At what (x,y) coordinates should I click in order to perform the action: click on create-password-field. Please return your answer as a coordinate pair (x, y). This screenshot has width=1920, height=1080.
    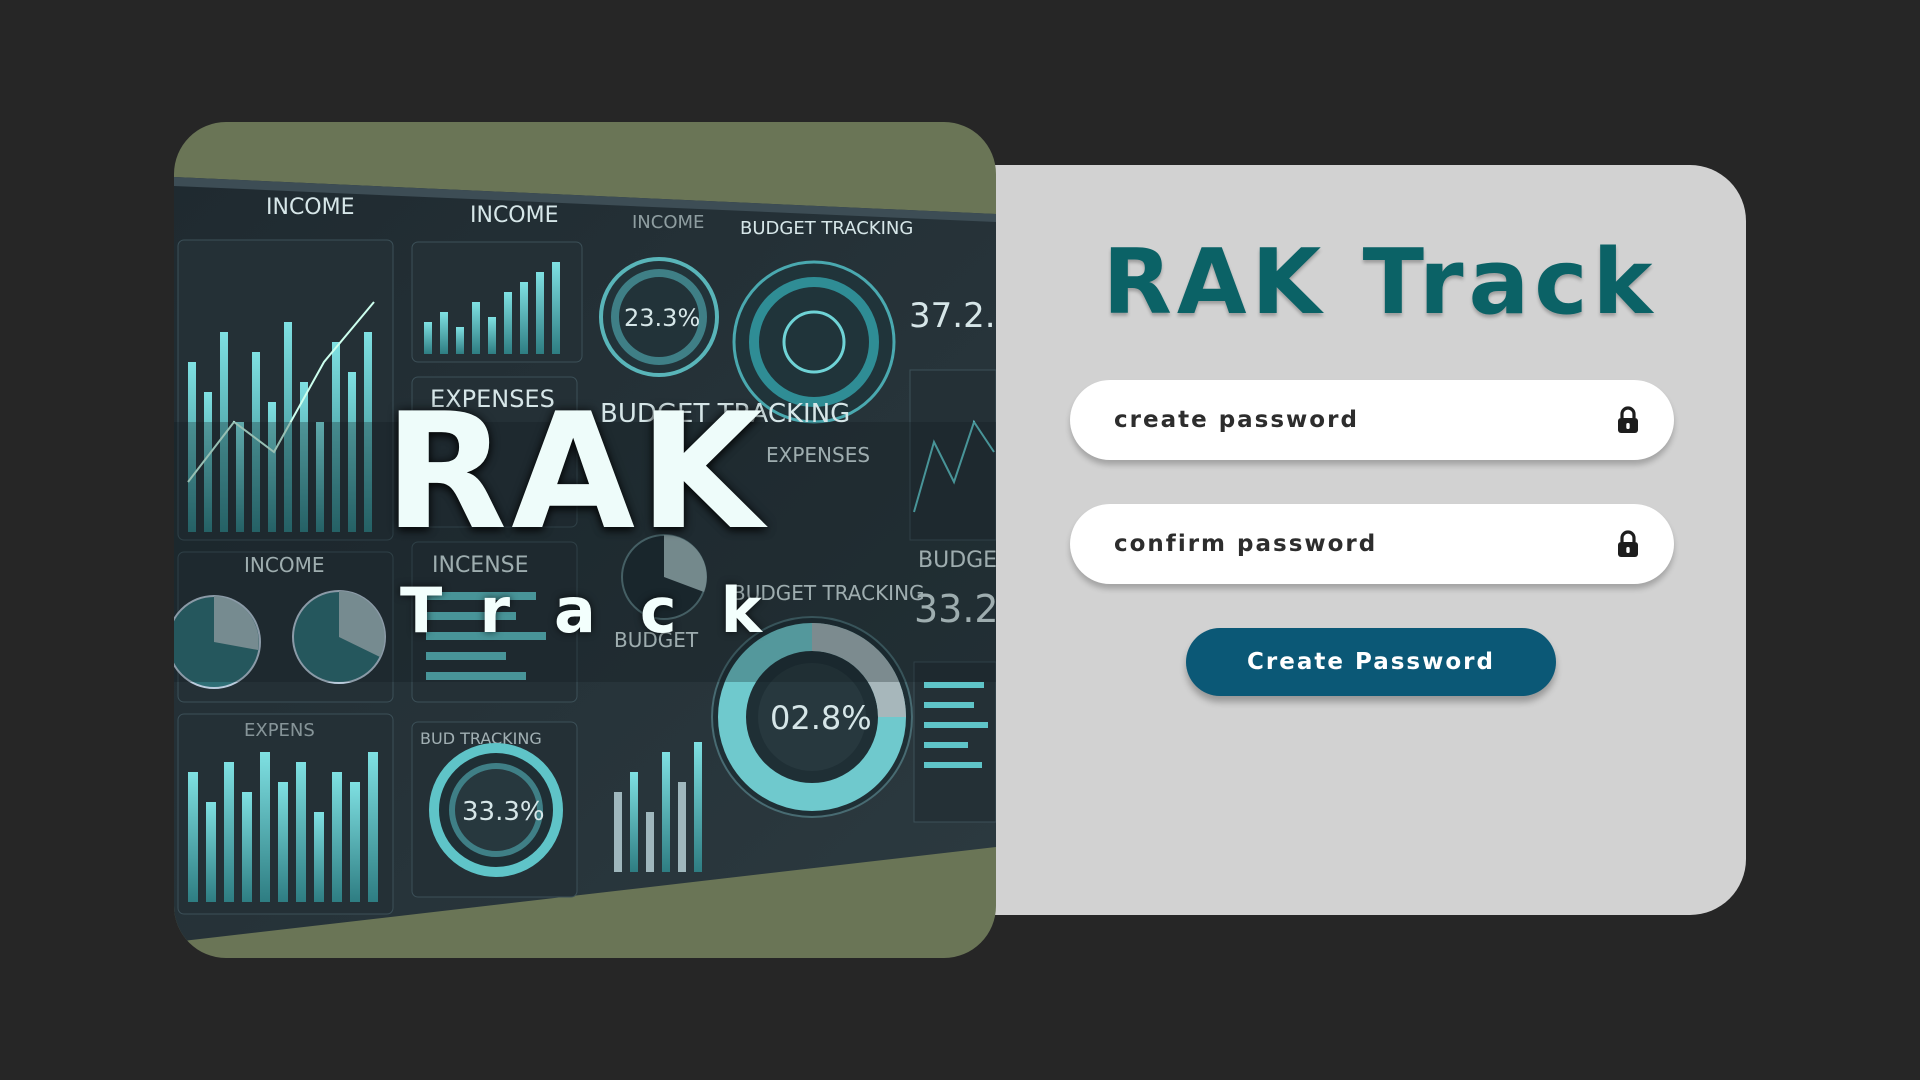
    Looking at the image, I should click on (1372, 420).